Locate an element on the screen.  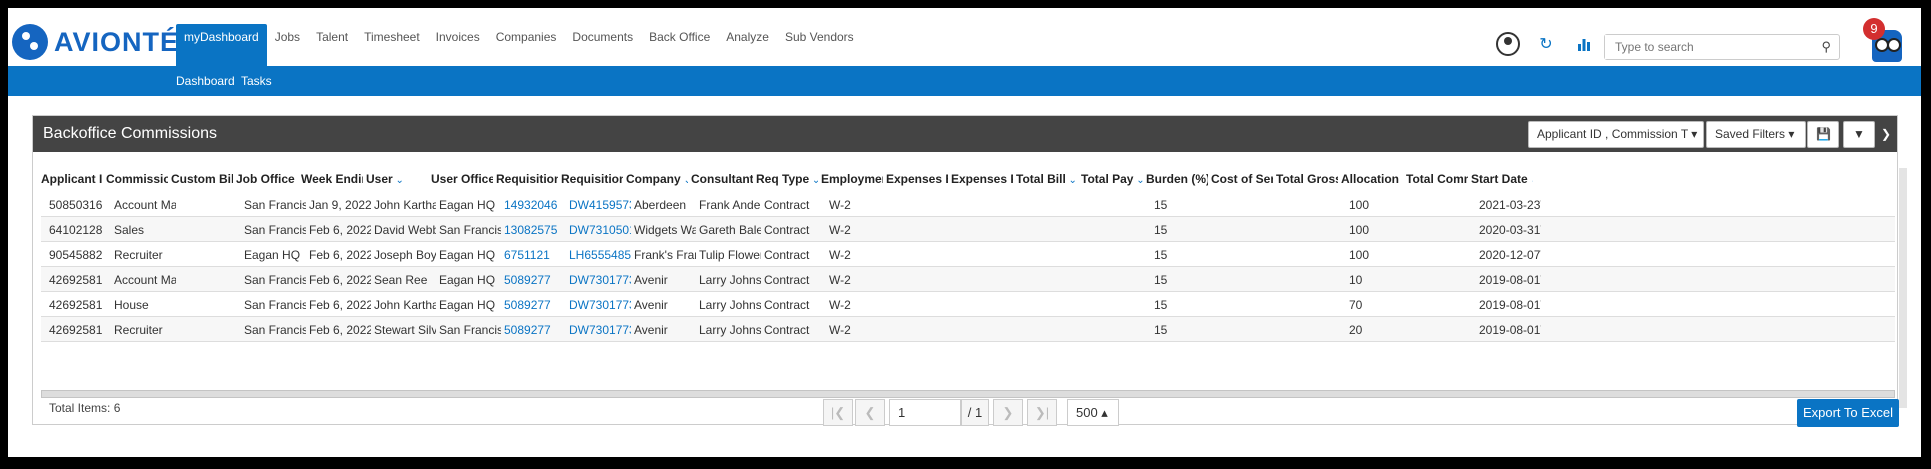
column-header: User Office ⌄ is located at coordinates (462, 179).